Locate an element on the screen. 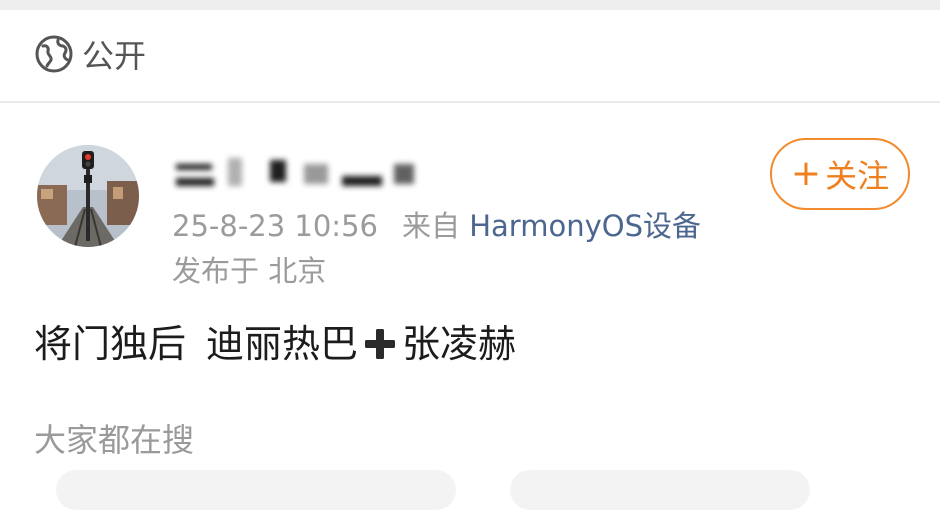 This screenshot has height=510, width=940. post-text: 将门独后 迪丽热巴 张凌赫 is located at coordinates (275, 344).